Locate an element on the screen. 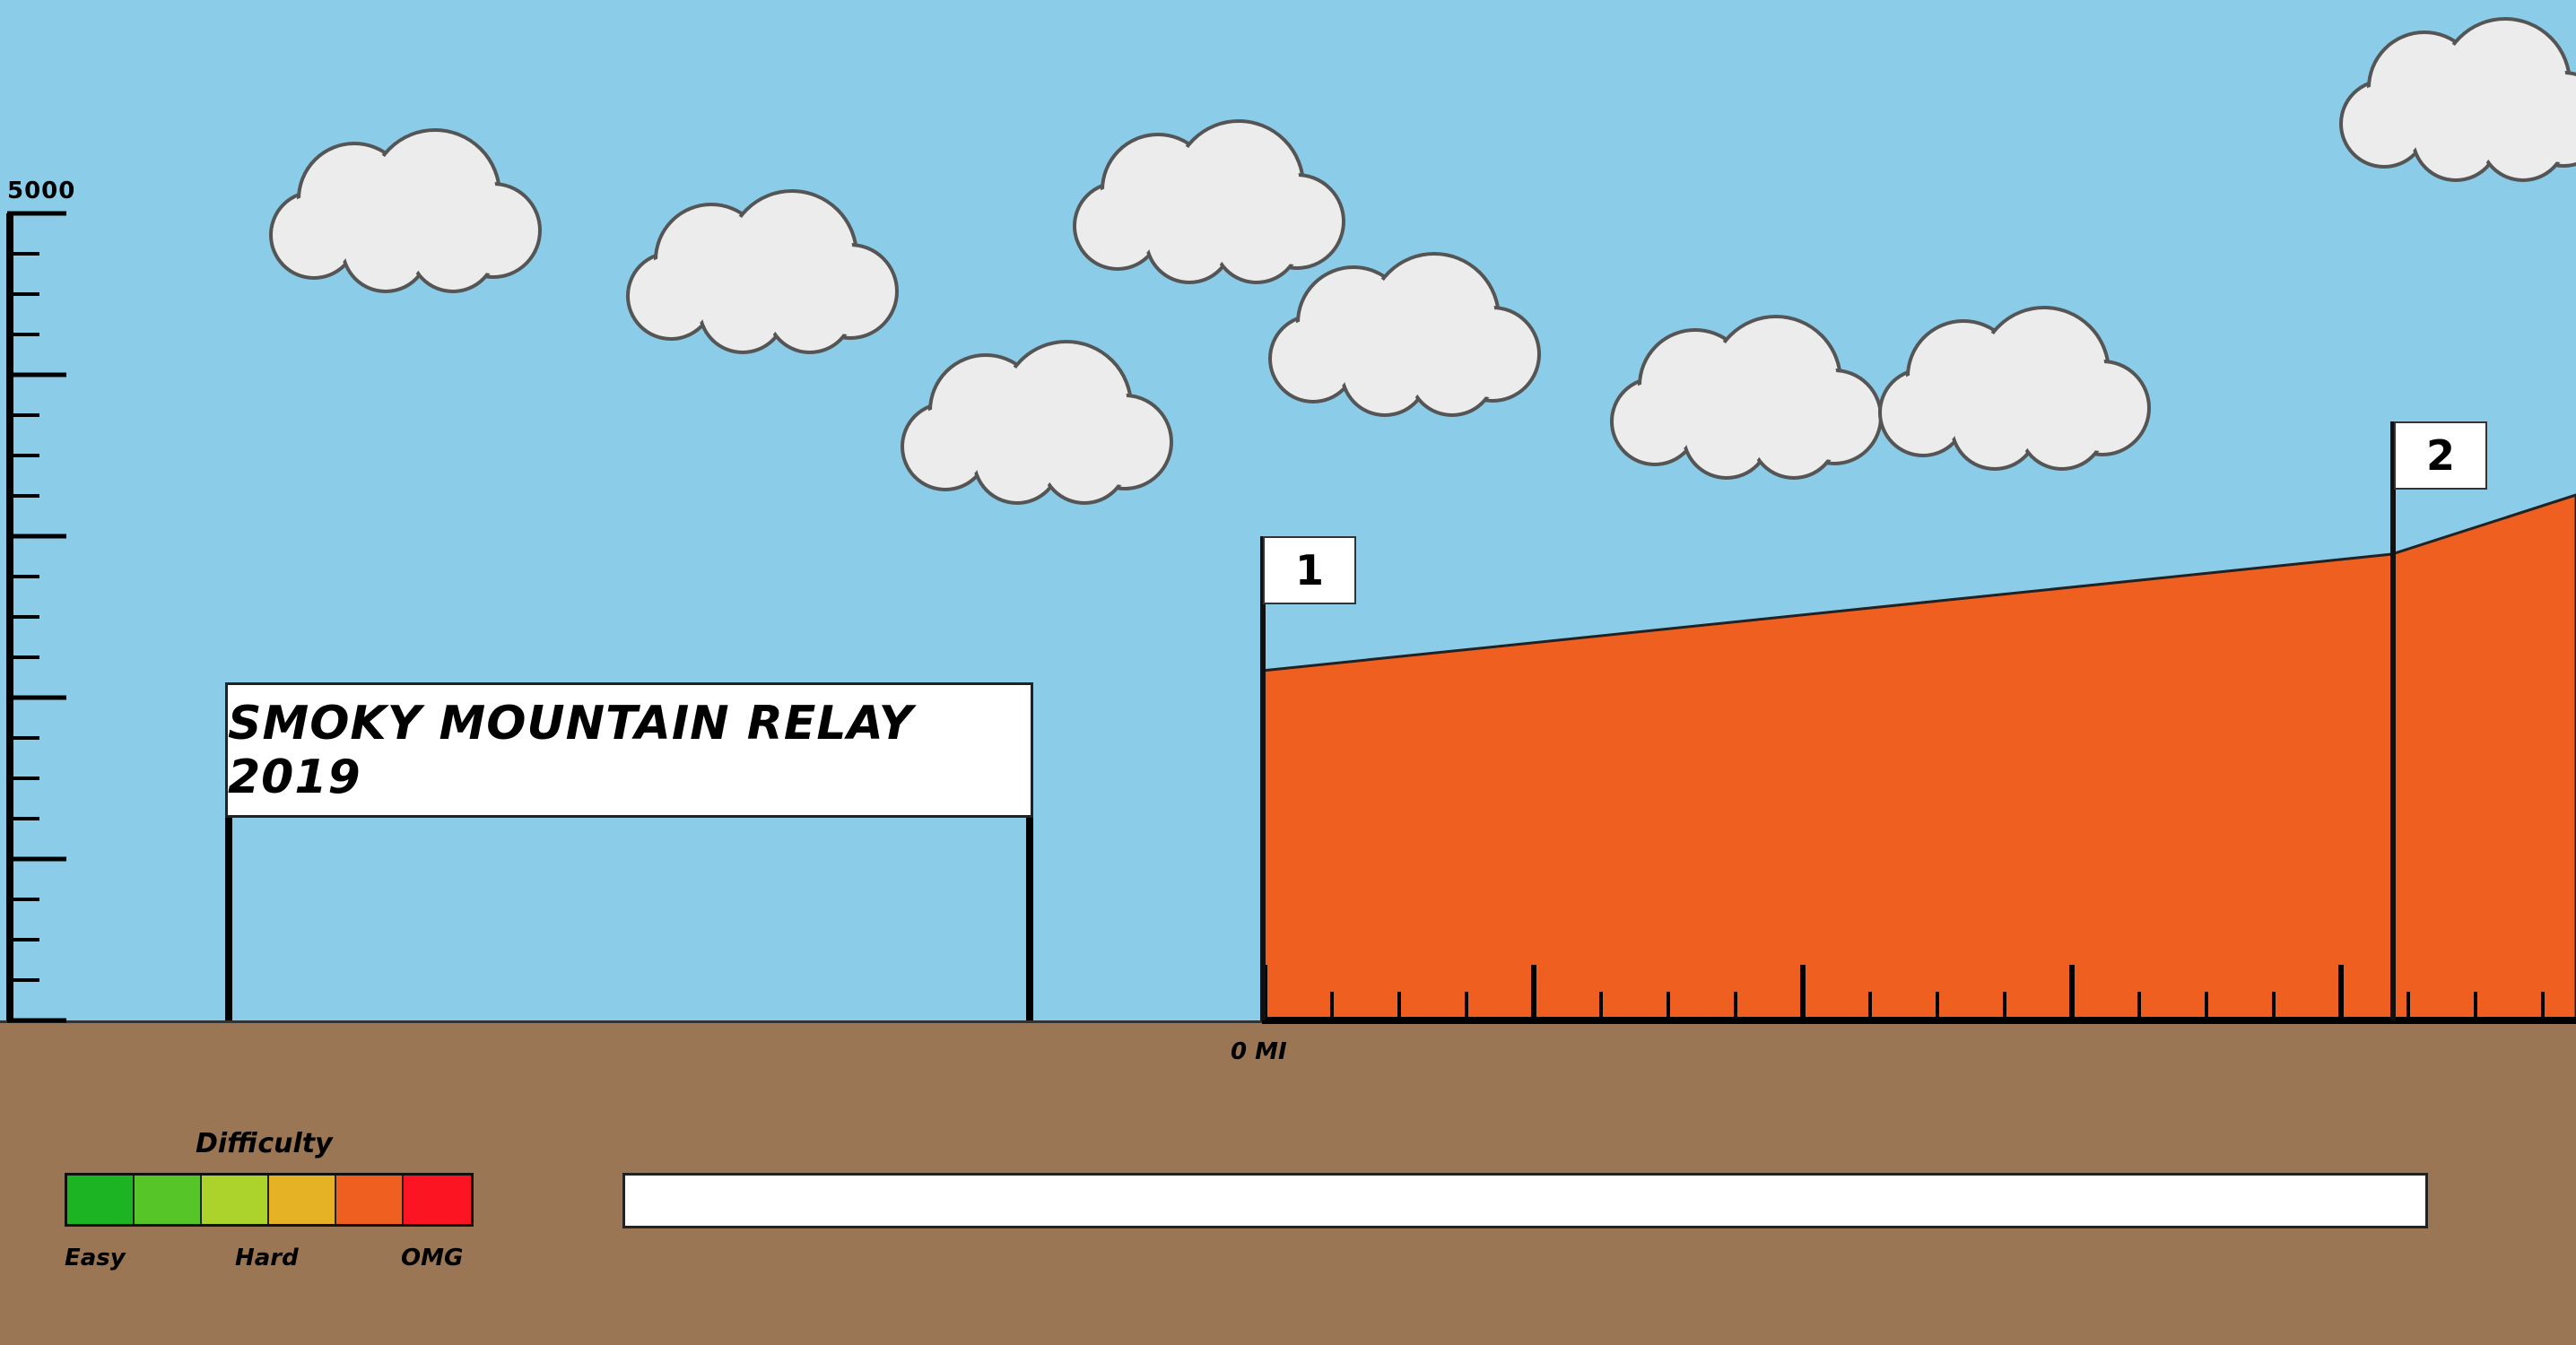  leg-2-flag: 2 is located at coordinates (2440, 455).